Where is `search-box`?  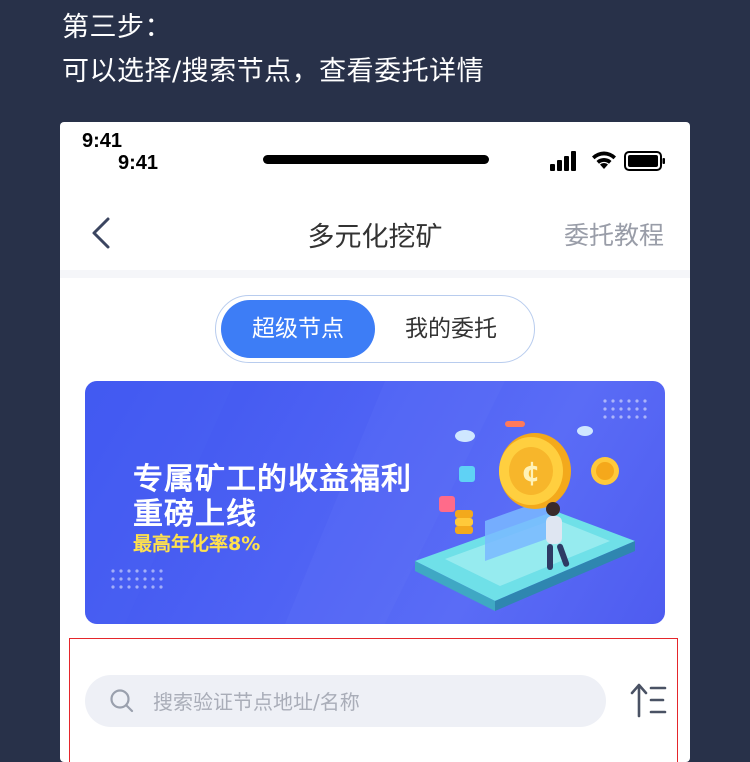
search-box is located at coordinates (345, 702).